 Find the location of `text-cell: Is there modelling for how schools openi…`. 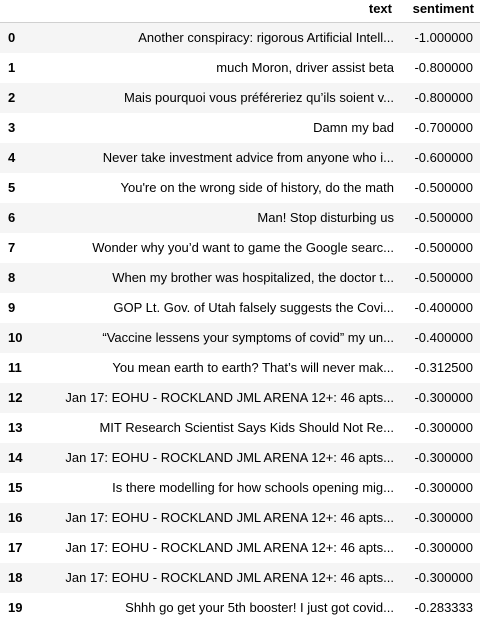

text-cell: Is there modelling for how schools openi… is located at coordinates (253, 487).